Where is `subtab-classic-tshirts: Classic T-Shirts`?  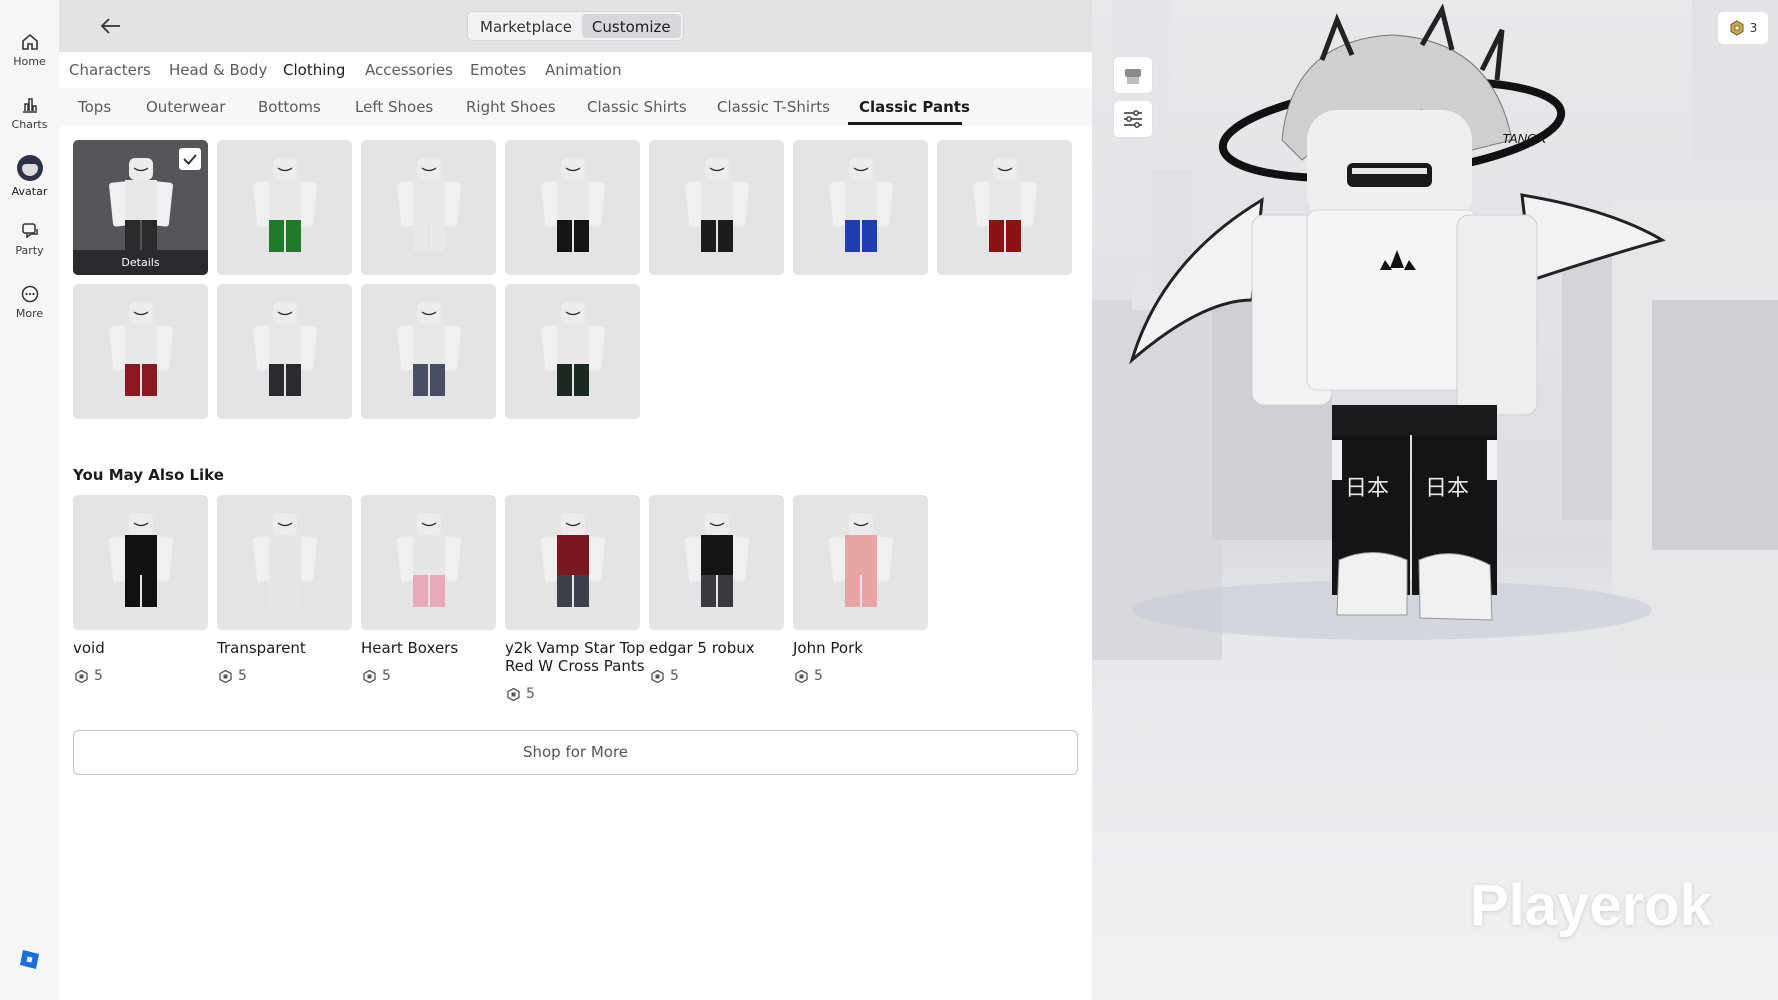 subtab-classic-tshirts: Classic T-Shirts is located at coordinates (773, 107).